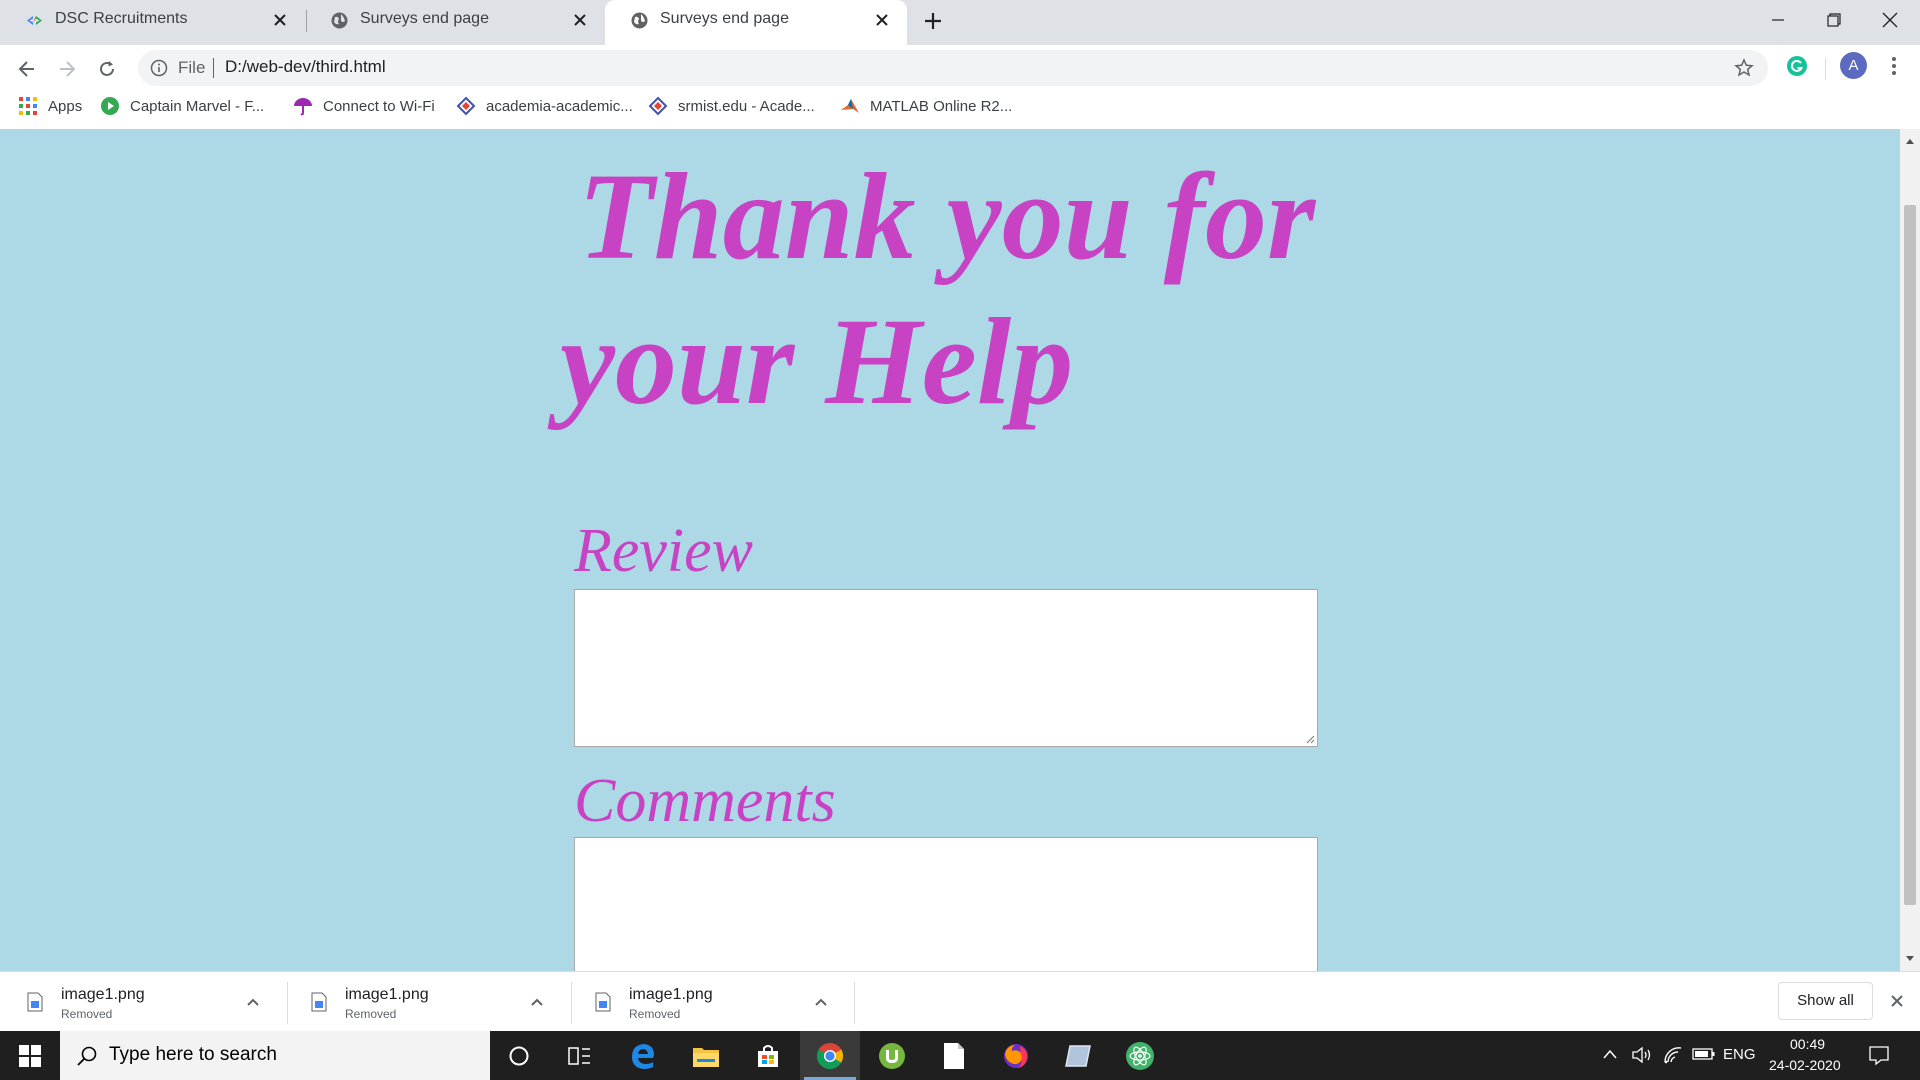 This screenshot has width=1920, height=1080. Describe the element at coordinates (213, 68) in the screenshot. I see `address-divider` at that location.